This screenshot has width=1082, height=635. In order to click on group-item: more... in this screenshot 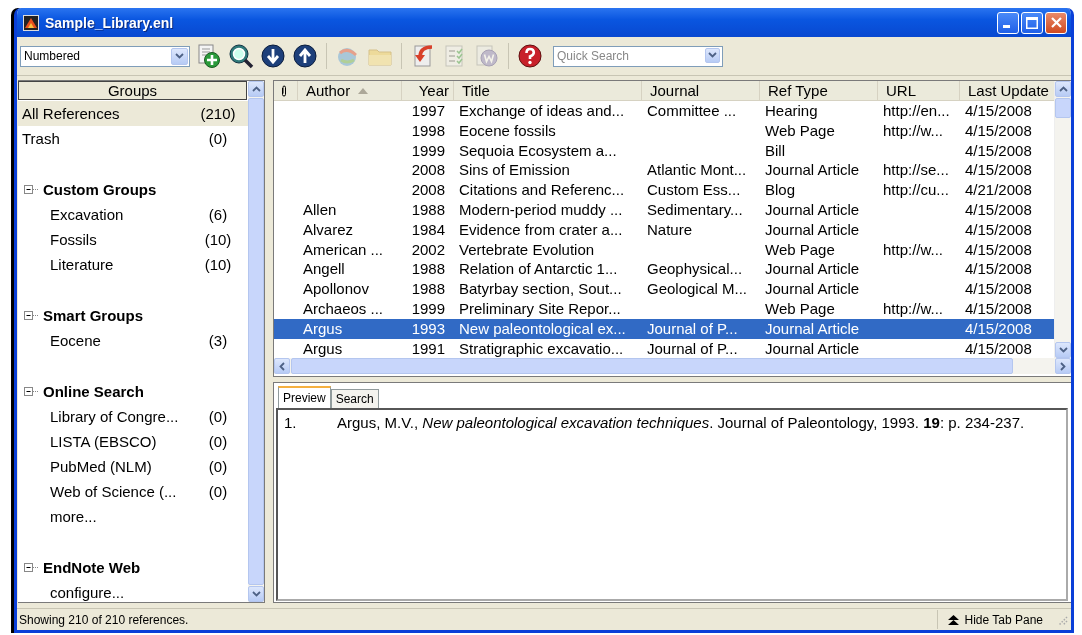, I will do `click(133, 516)`.